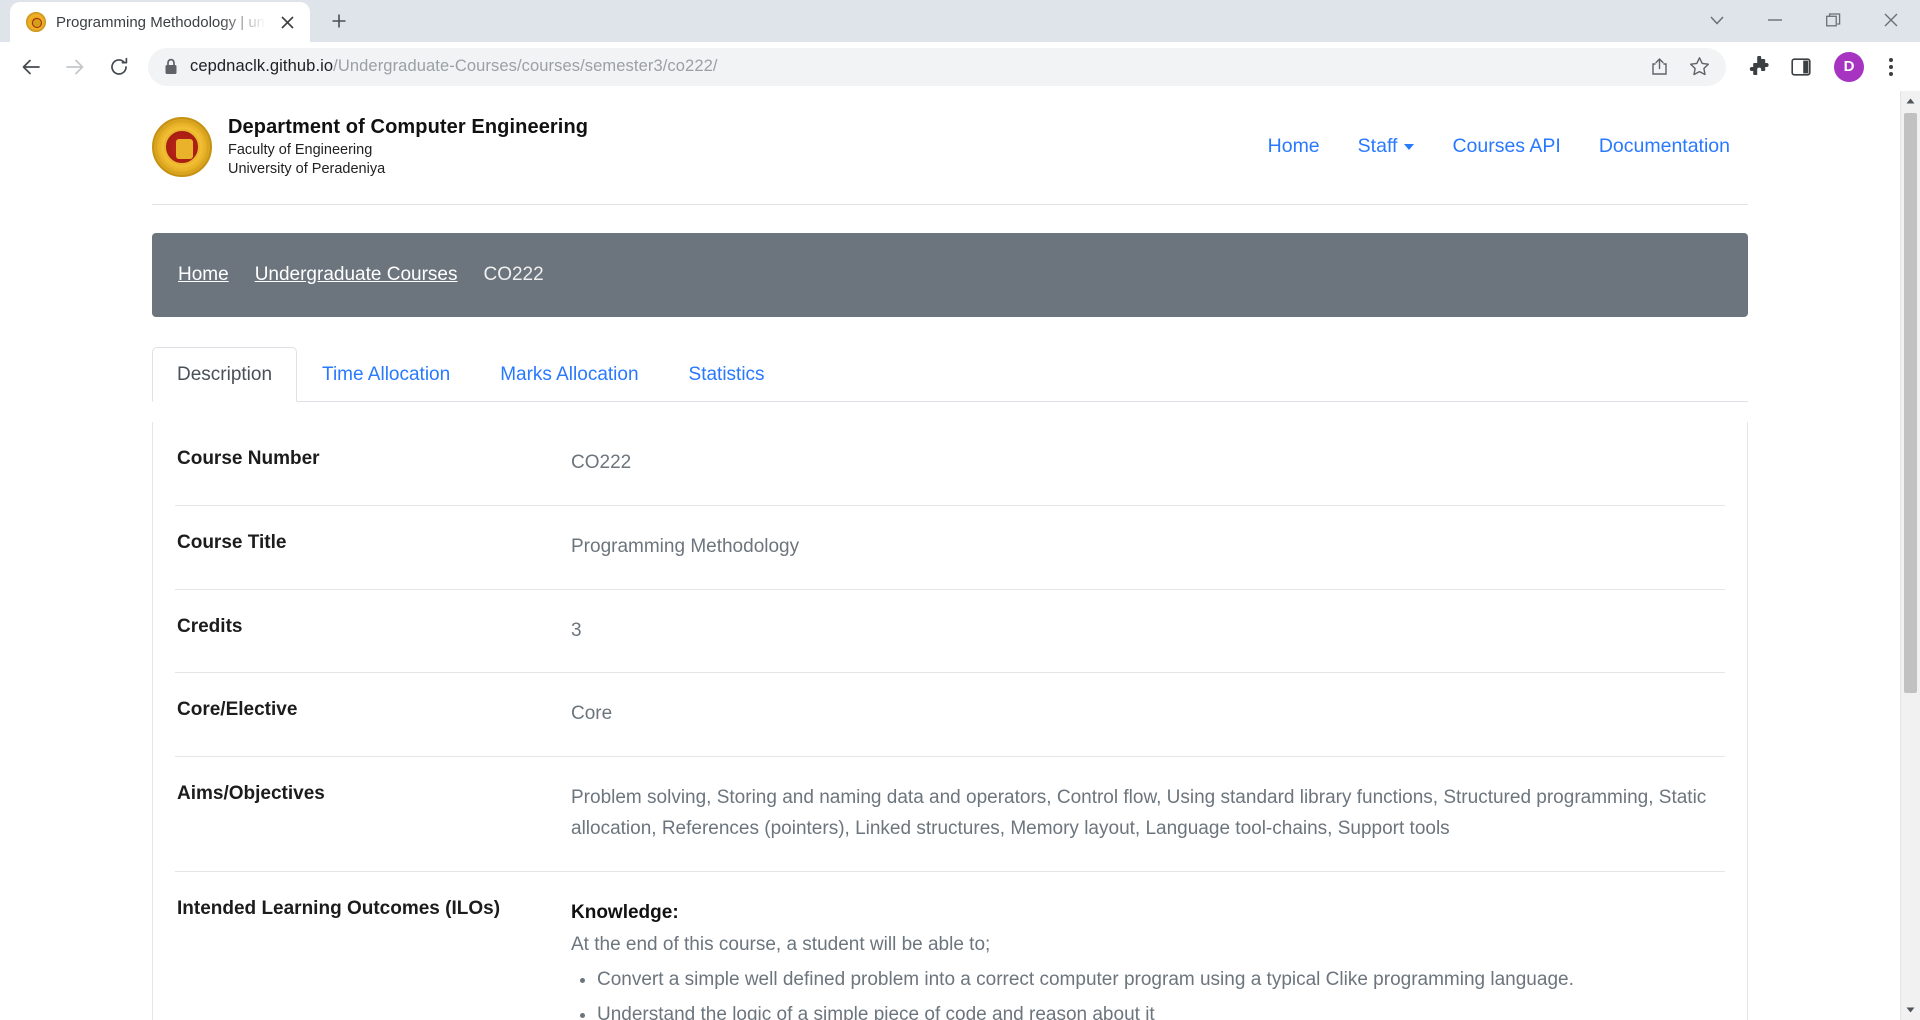 The image size is (1920, 1020). What do you see at coordinates (248, 459) in the screenshot?
I see `detail-key: Course Number` at bounding box center [248, 459].